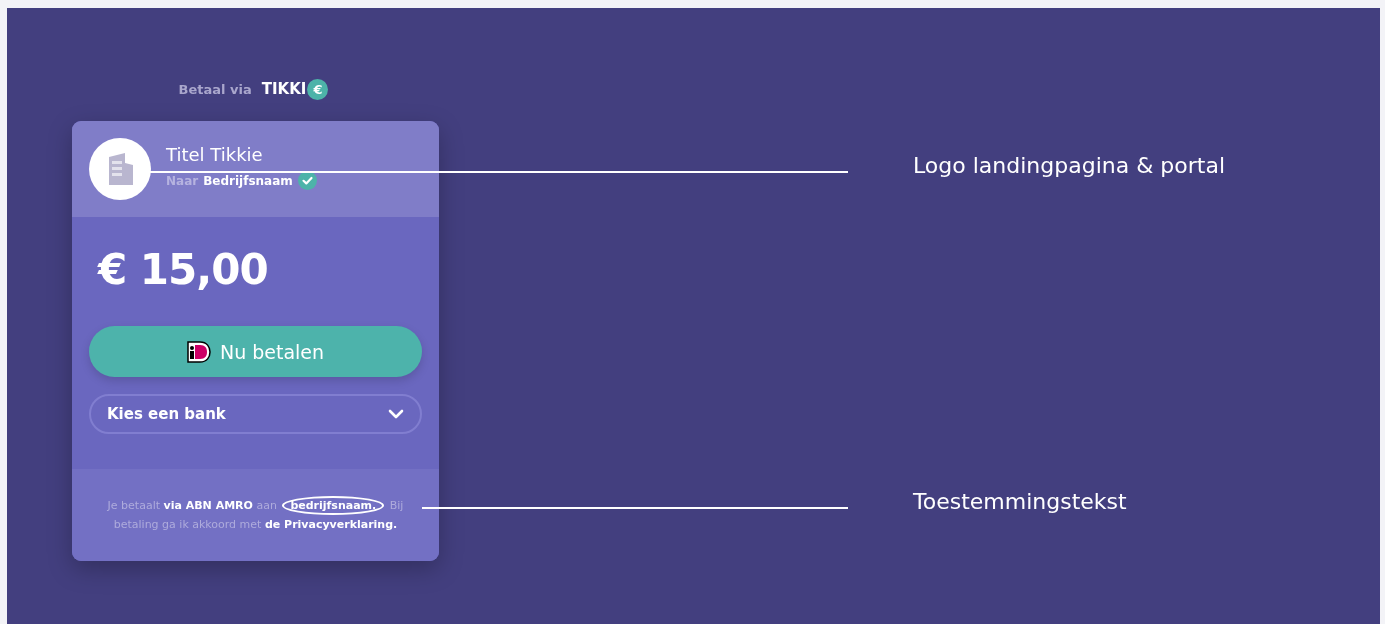 This screenshot has height=624, width=1385. I want to click on chevron-down-icon, so click(396, 414).